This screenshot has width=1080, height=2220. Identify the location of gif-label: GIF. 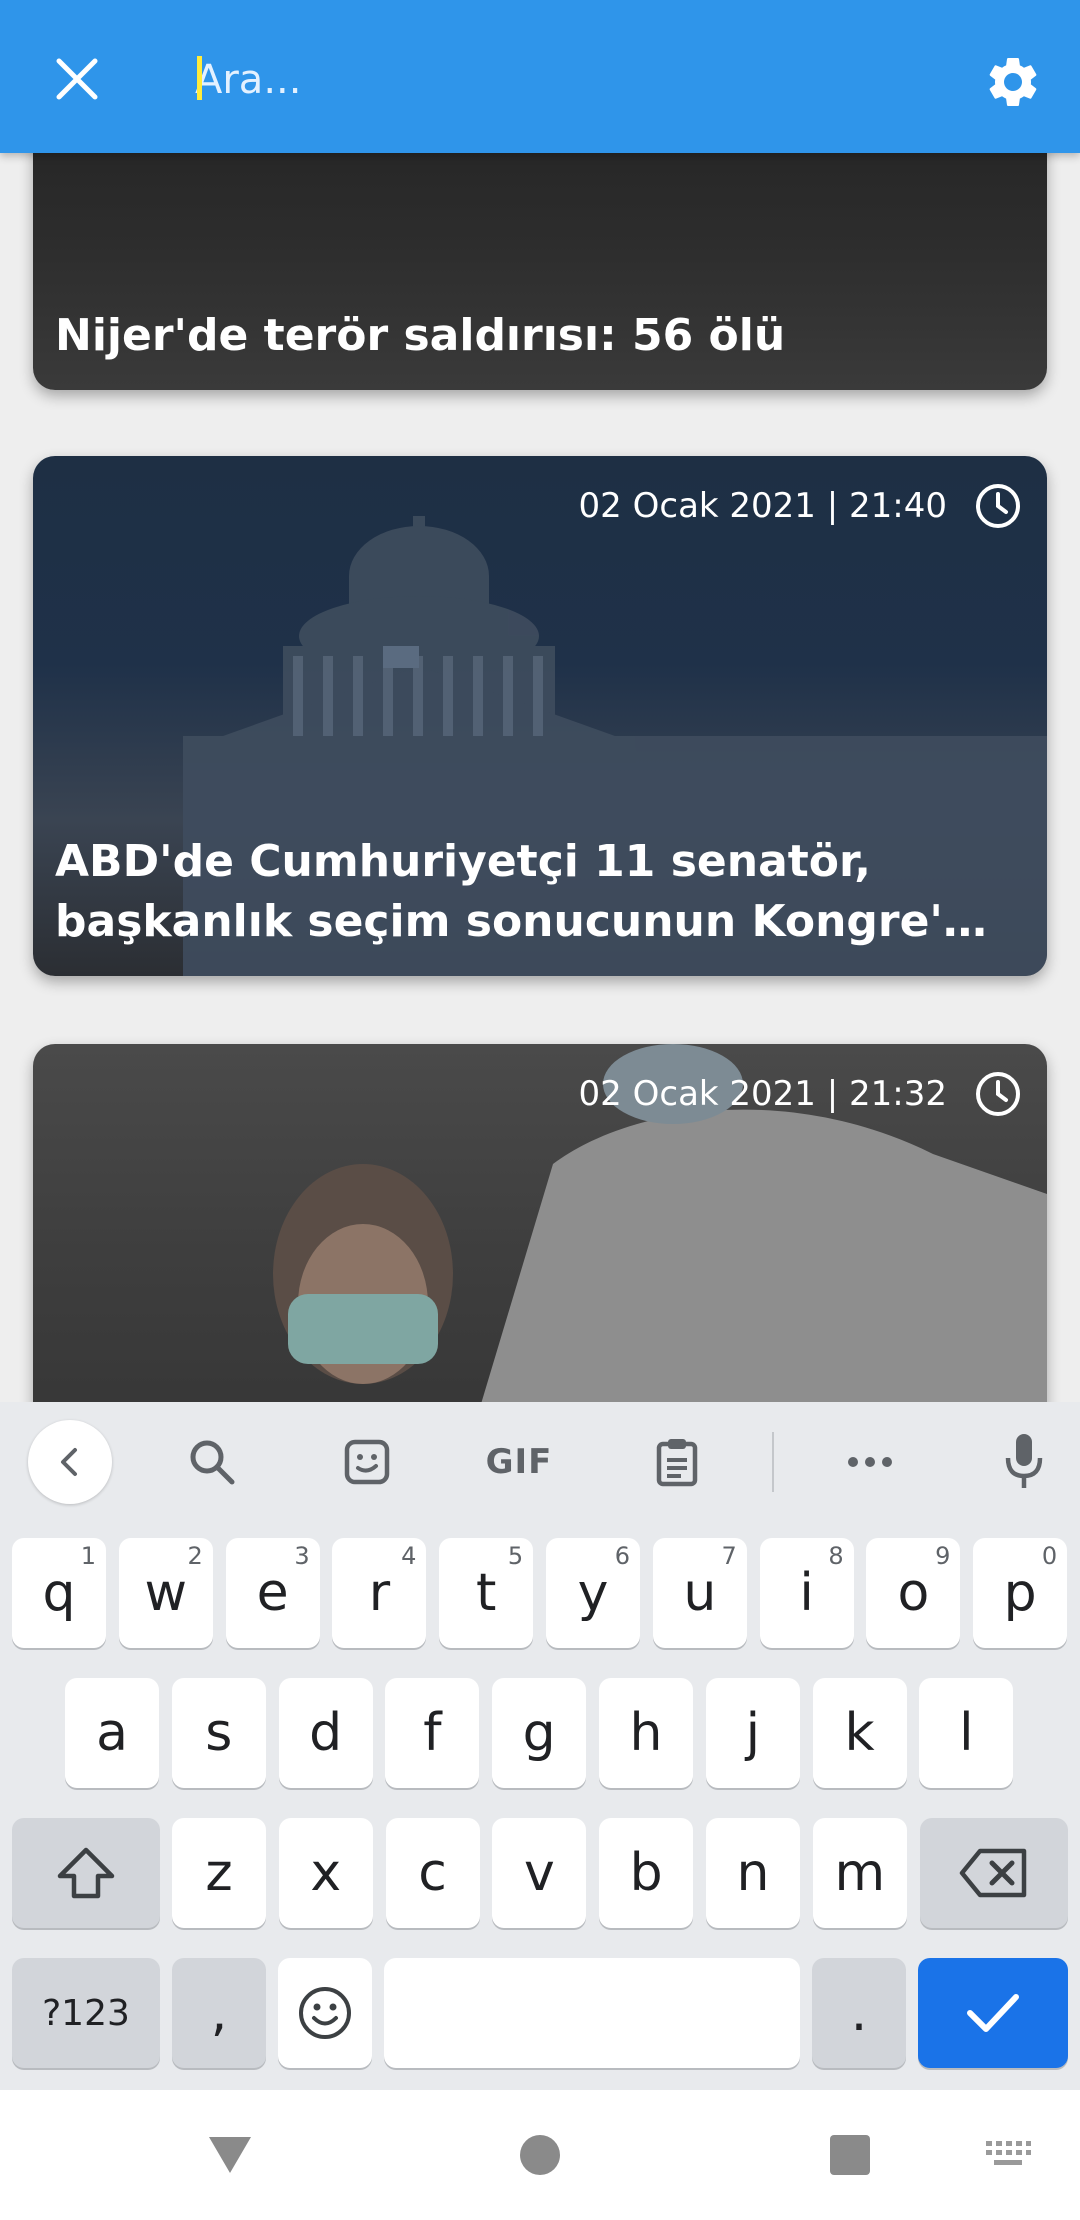
(519, 1462).